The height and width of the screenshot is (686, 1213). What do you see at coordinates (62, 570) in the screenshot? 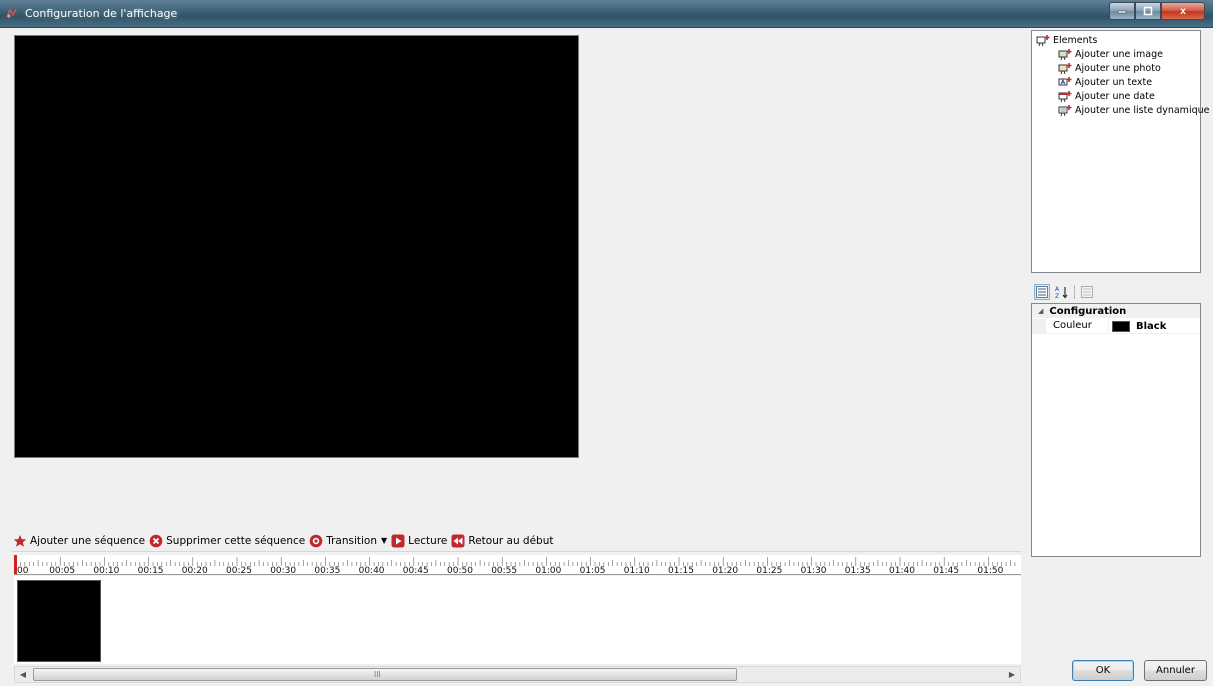
I see `ruler-label: 00:05` at bounding box center [62, 570].